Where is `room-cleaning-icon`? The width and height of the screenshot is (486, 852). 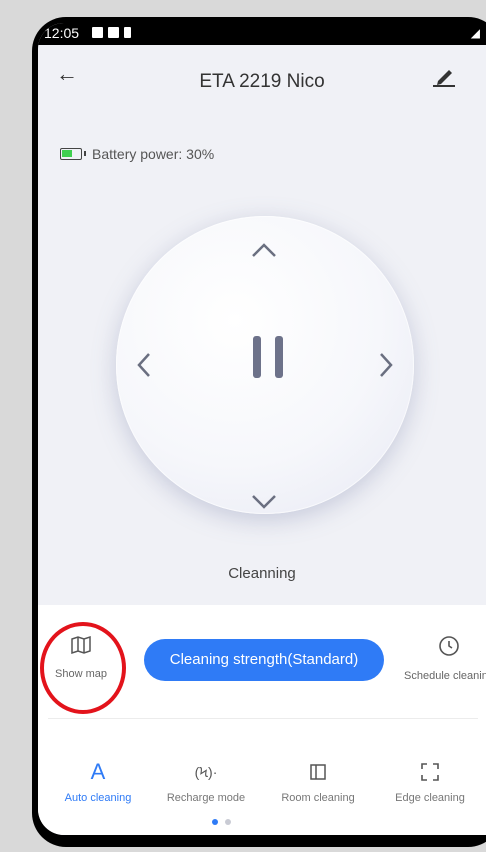 room-cleaning-icon is located at coordinates (318, 772).